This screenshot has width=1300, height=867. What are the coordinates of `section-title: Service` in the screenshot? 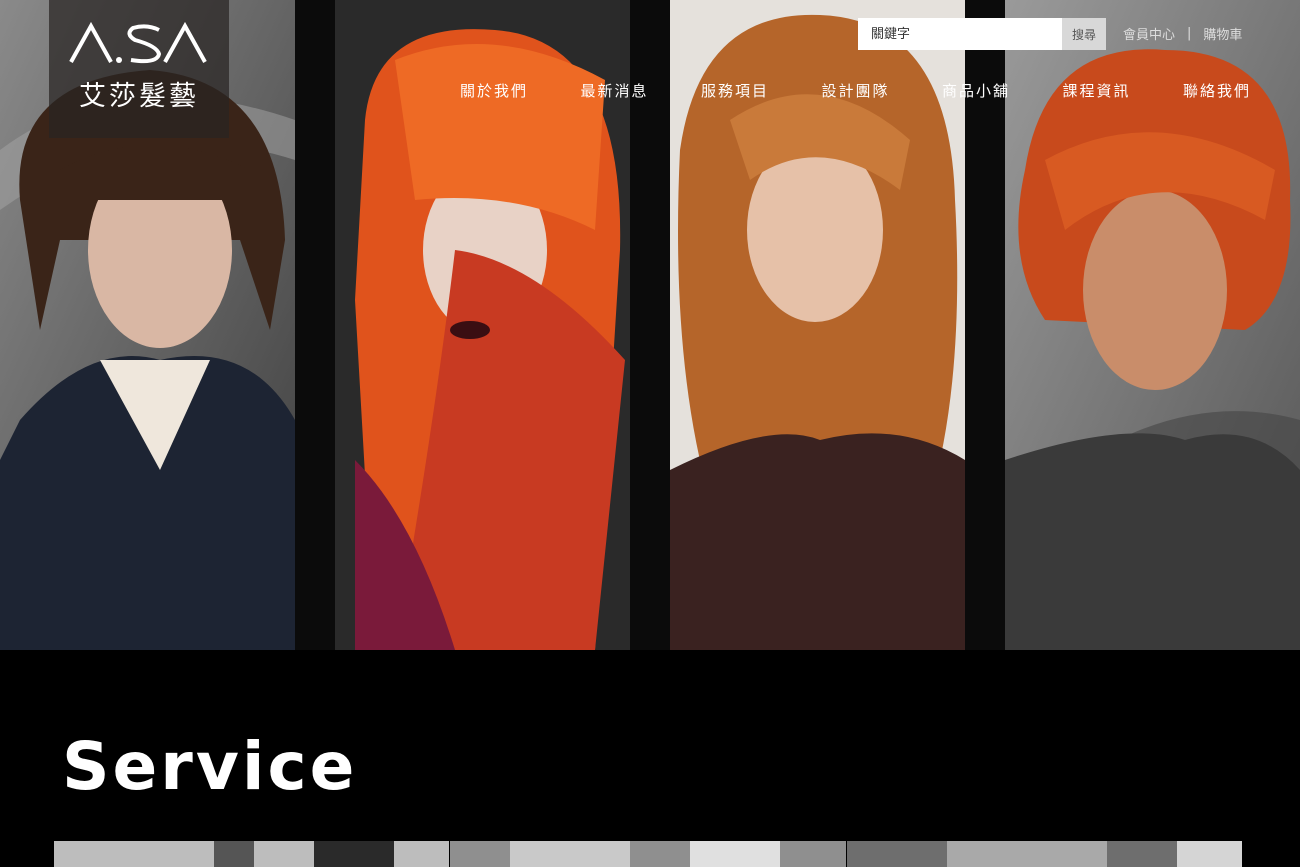 It's located at (210, 766).